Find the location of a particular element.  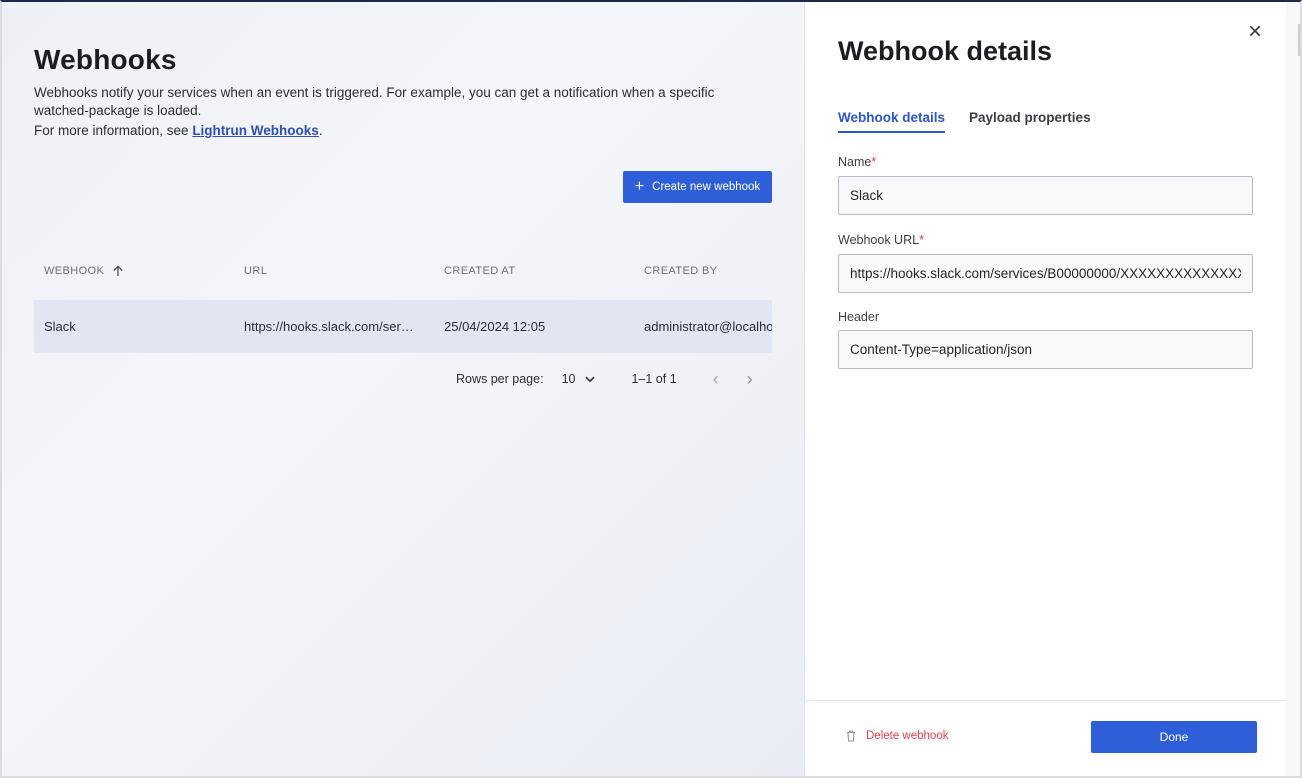

cell-webhook: Slack is located at coordinates (60, 326).